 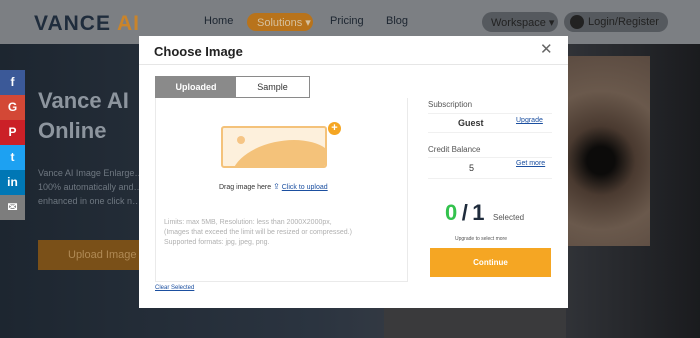 What do you see at coordinates (12, 107) in the screenshot?
I see `google-icon: G` at bounding box center [12, 107].